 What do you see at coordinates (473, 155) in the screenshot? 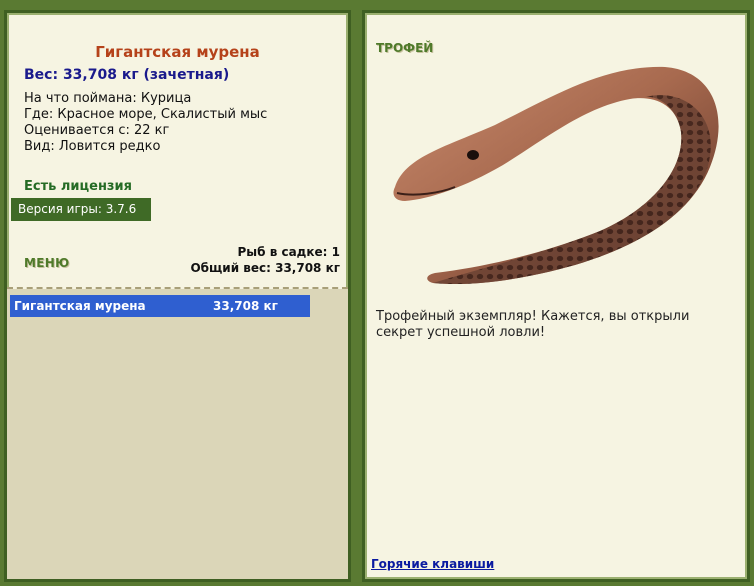
I see `eel-eye-icon` at bounding box center [473, 155].